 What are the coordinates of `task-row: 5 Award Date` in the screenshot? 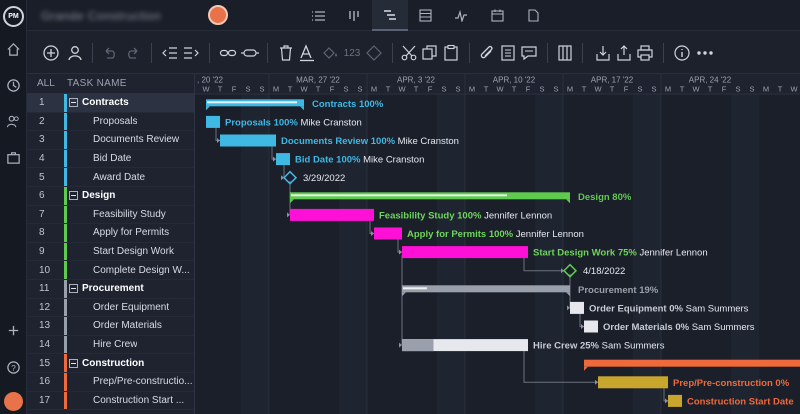 It's located at (110, 177).